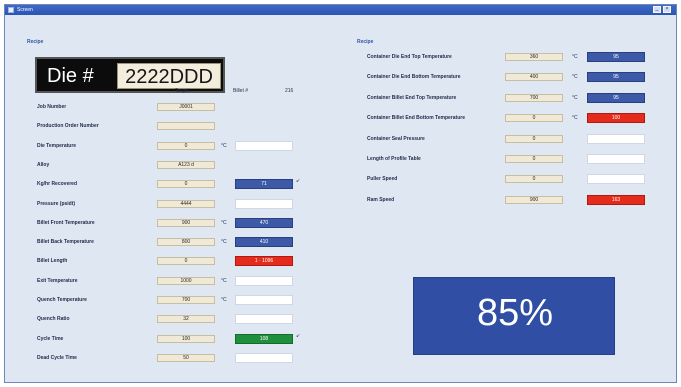 Image resolution: width=681 pixels, height=387 pixels. Describe the element at coordinates (224, 242) in the screenshot. I see `billet-back-temperature-unit: °C` at that location.